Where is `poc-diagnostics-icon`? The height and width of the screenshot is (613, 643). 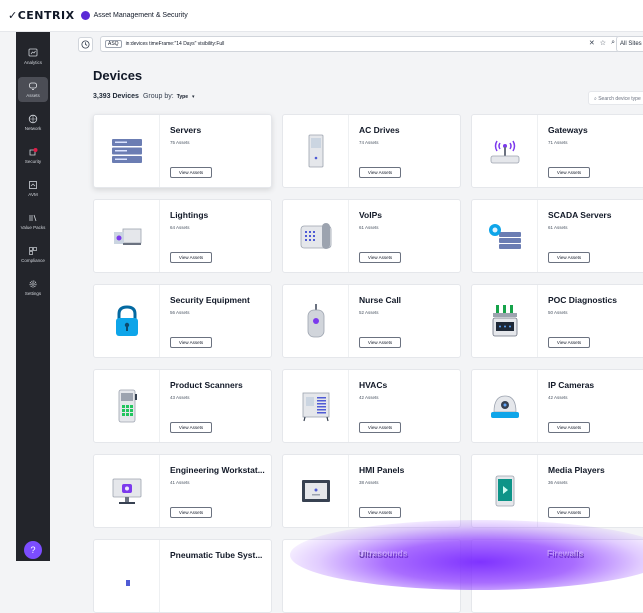
poc-diagnostics-icon is located at coordinates (504, 321).